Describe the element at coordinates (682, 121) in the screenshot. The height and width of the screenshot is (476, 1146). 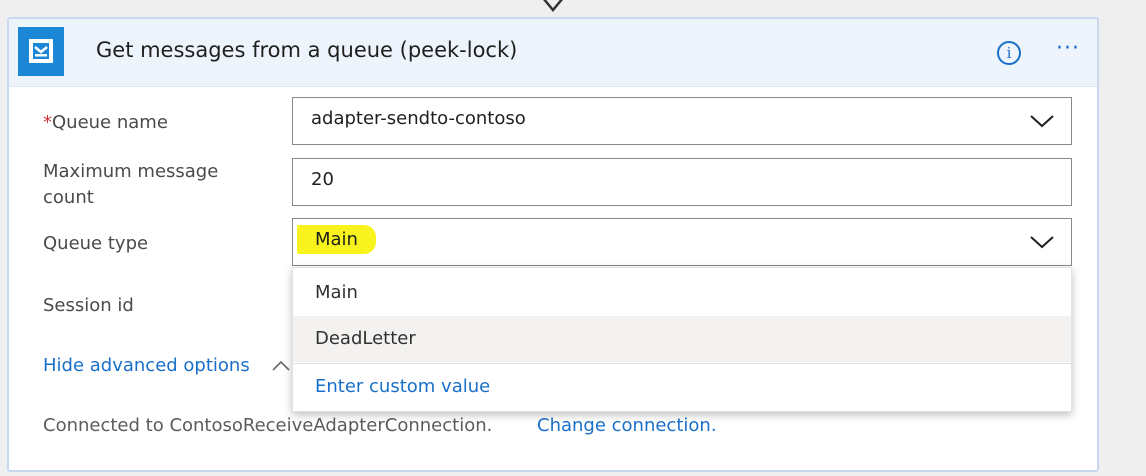
I see `queue-name-dropdown: adapter-sendto-contoso` at that location.